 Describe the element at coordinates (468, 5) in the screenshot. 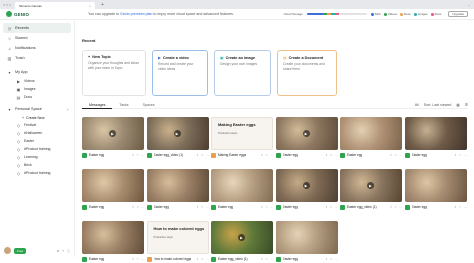

I see `chevron-down-icon: ⌄` at that location.